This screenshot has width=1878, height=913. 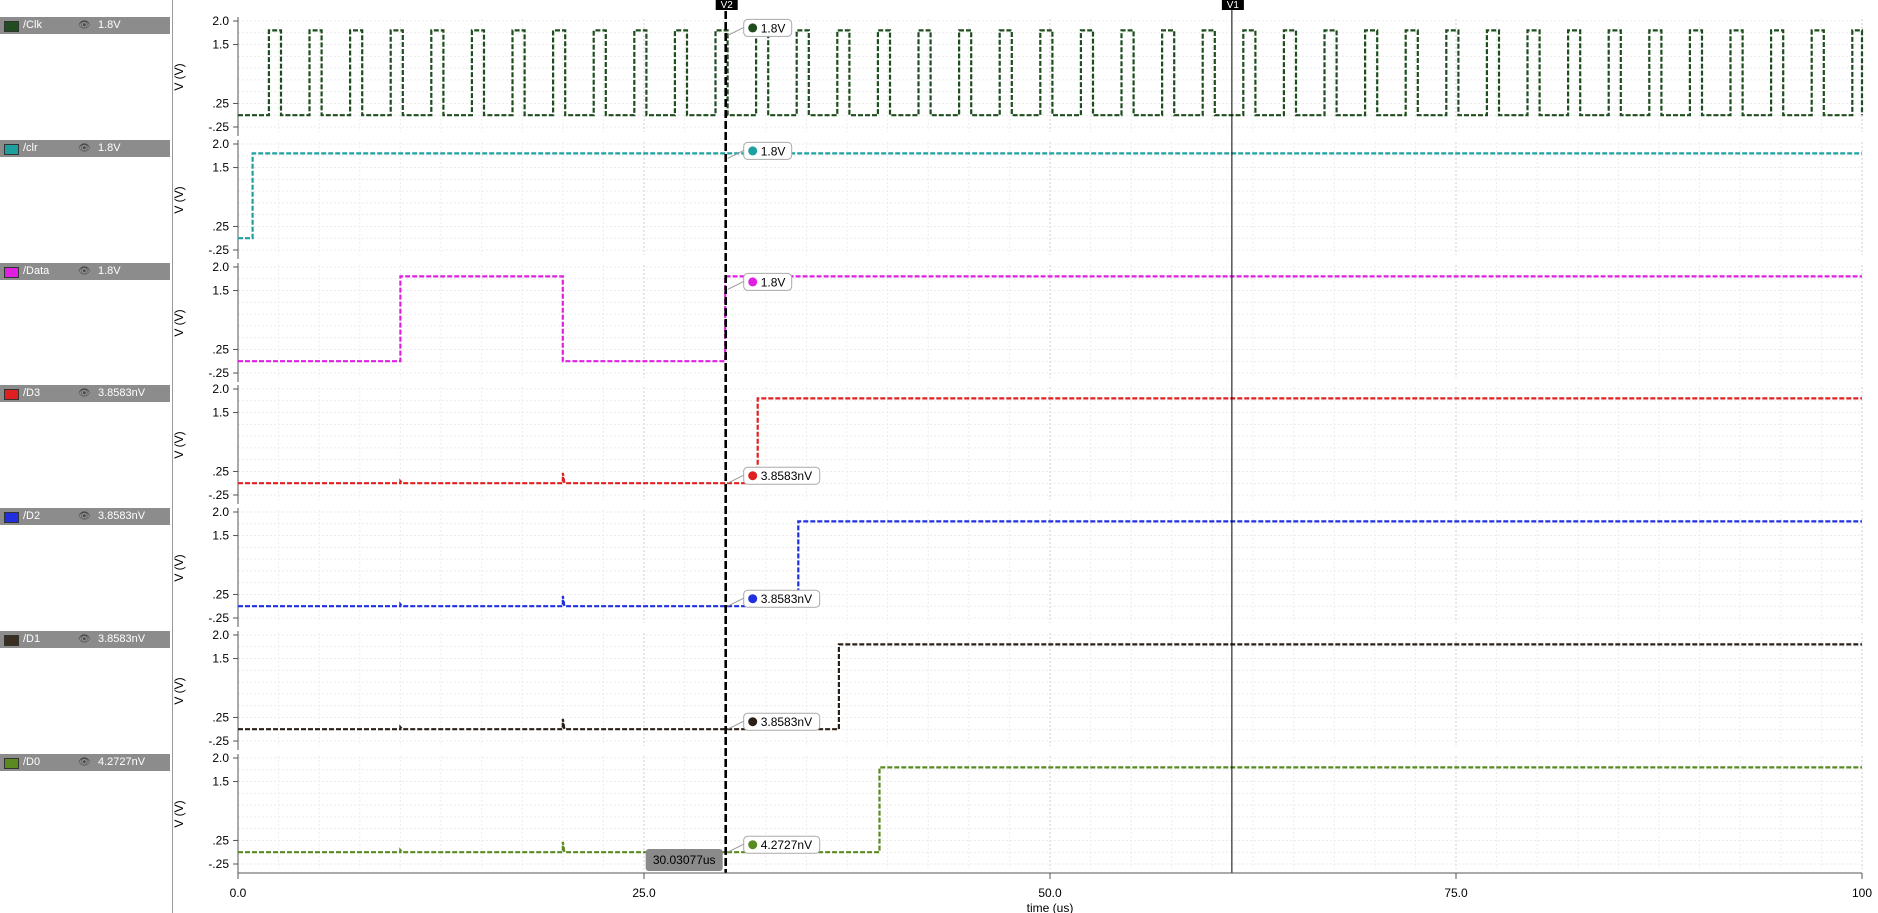 I want to click on cursor-v1-label: V1, so click(x=1233, y=5).